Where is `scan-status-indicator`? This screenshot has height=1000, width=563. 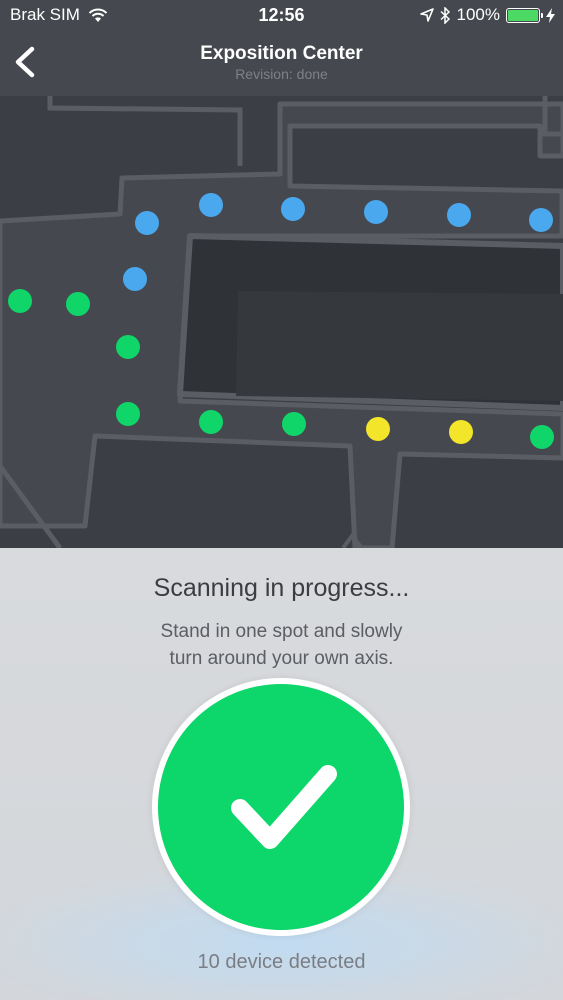
scan-status-indicator is located at coordinates (281, 807).